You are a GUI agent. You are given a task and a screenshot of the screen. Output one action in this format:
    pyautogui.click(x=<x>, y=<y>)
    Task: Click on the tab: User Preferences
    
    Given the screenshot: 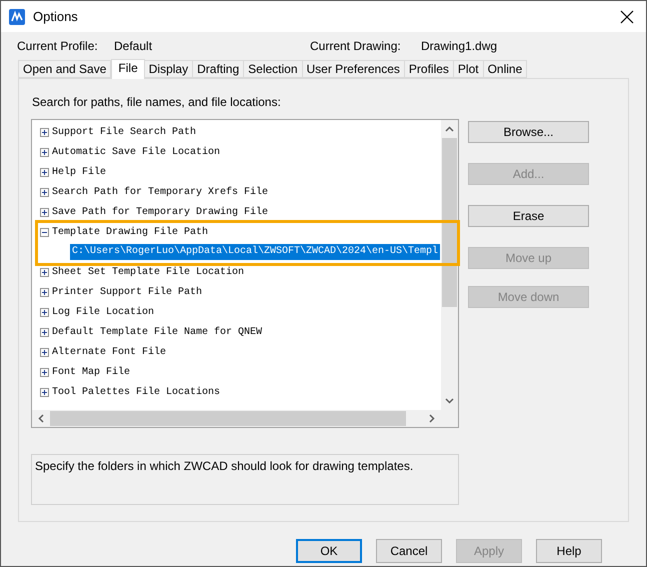 What is the action you would take?
    pyautogui.click(x=353, y=69)
    